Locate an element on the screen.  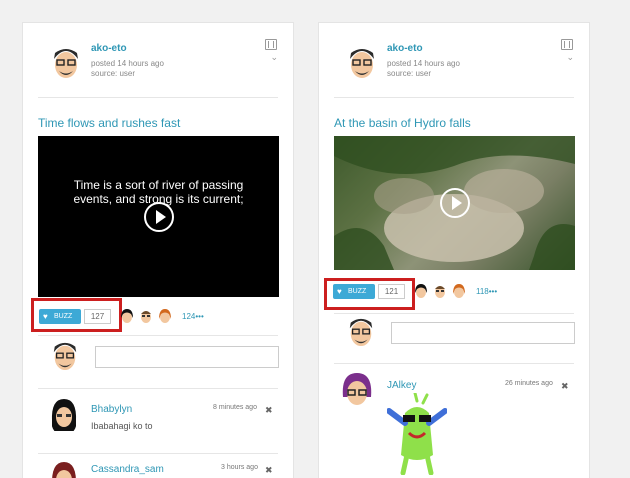
reactors-more: 118••• is located at coordinates (486, 291).